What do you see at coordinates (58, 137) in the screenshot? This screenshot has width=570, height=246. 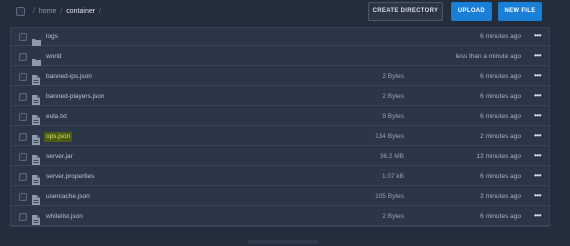 I see `file-name: ops.json` at bounding box center [58, 137].